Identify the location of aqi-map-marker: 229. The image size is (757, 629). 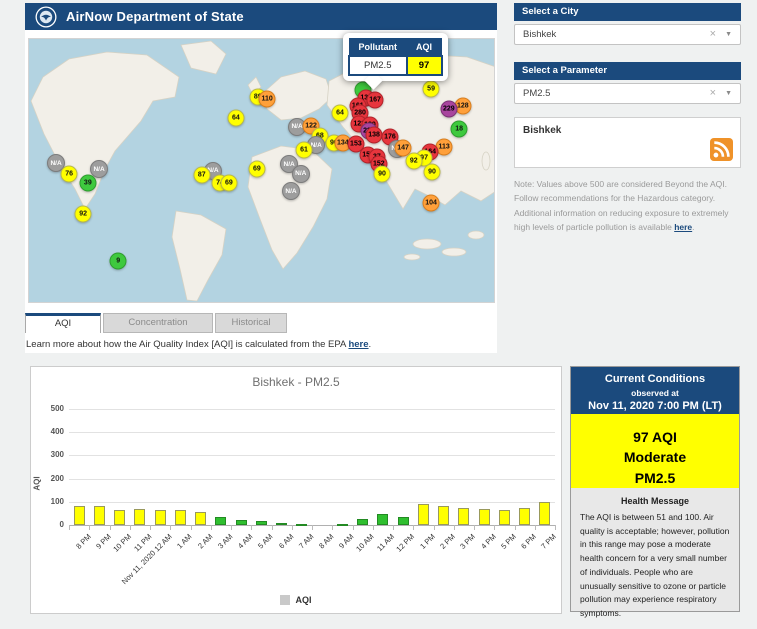
(449, 109).